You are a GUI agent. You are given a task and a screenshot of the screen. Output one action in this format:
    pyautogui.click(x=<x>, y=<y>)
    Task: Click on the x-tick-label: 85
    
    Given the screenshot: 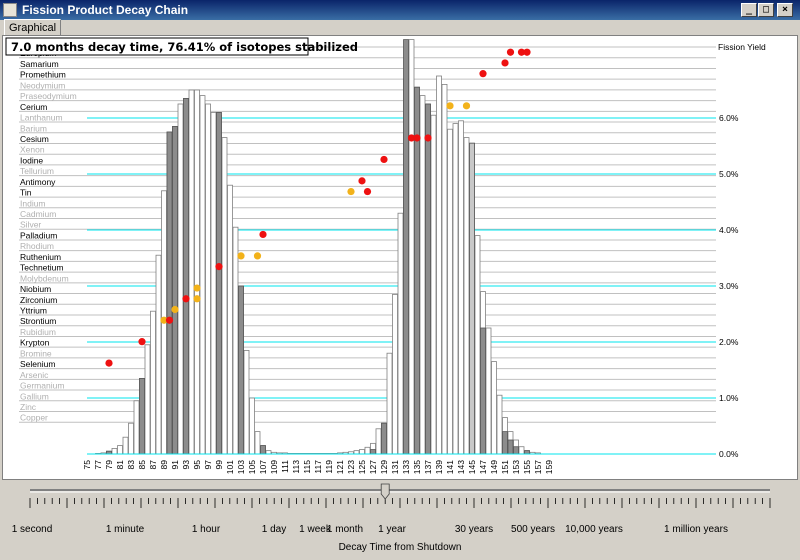 What is the action you would take?
    pyautogui.click(x=142, y=465)
    